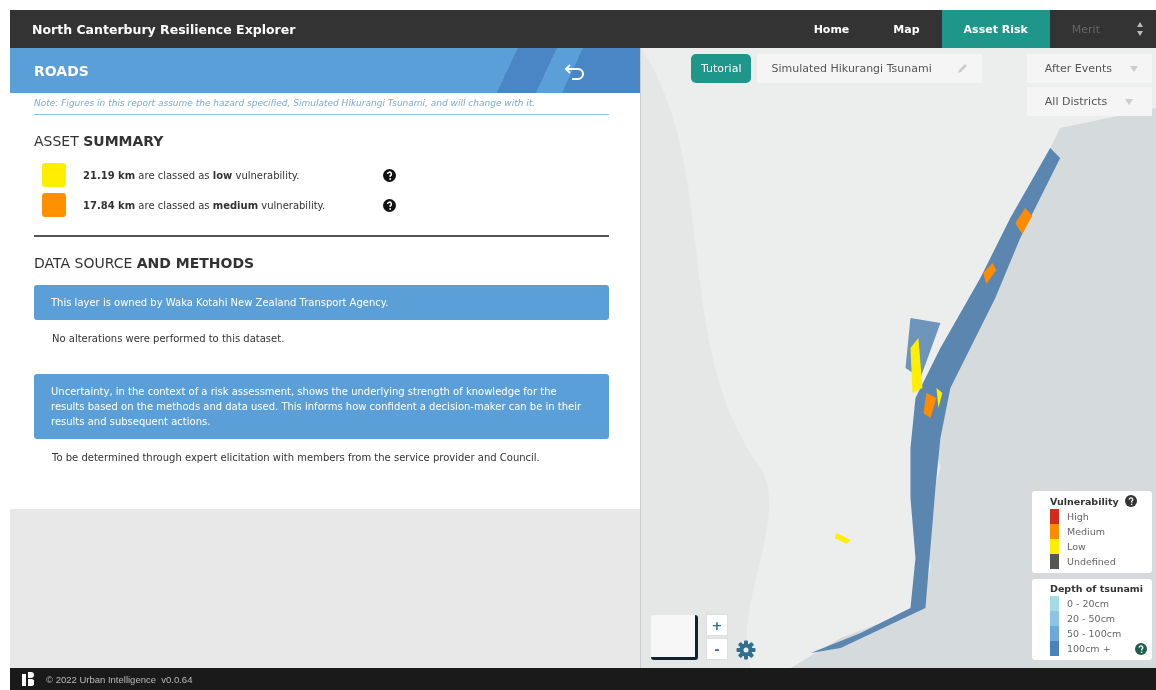 Image resolution: width=1156 pixels, height=690 pixels. What do you see at coordinates (995, 29) in the screenshot?
I see `nav-tab: Asset Risk` at bounding box center [995, 29].